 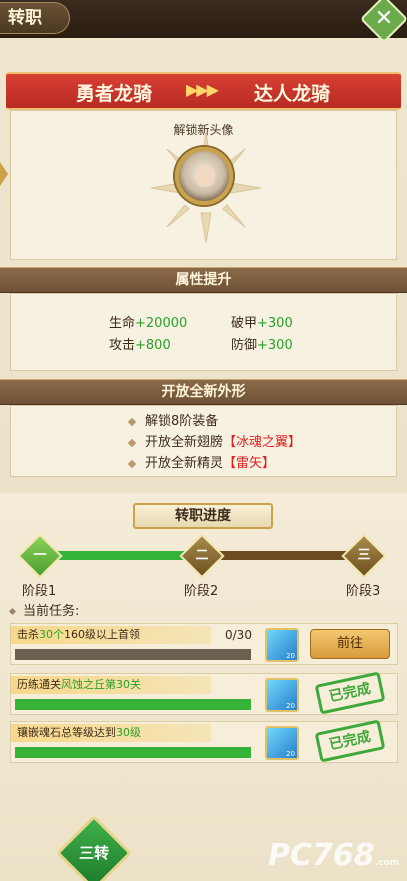 I want to click on progress-track-completed, so click(x=120, y=555).